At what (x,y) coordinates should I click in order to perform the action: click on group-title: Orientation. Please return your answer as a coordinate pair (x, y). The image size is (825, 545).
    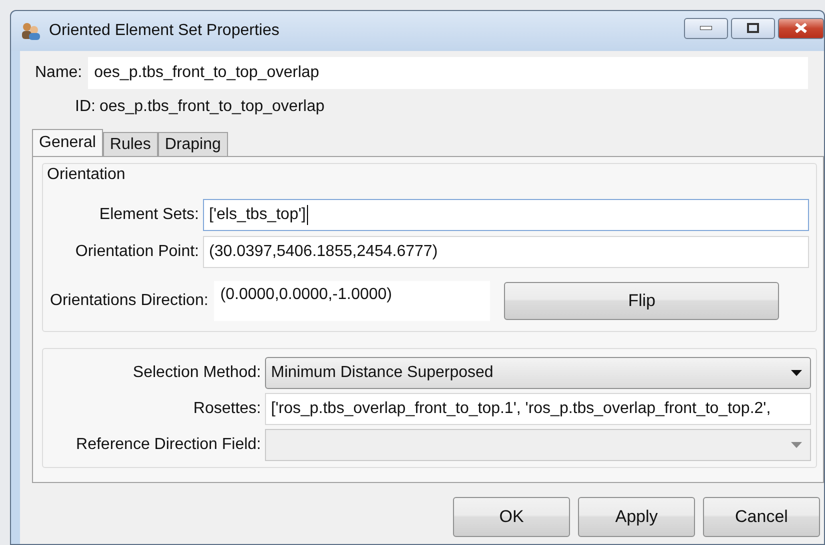
    Looking at the image, I should click on (86, 175).